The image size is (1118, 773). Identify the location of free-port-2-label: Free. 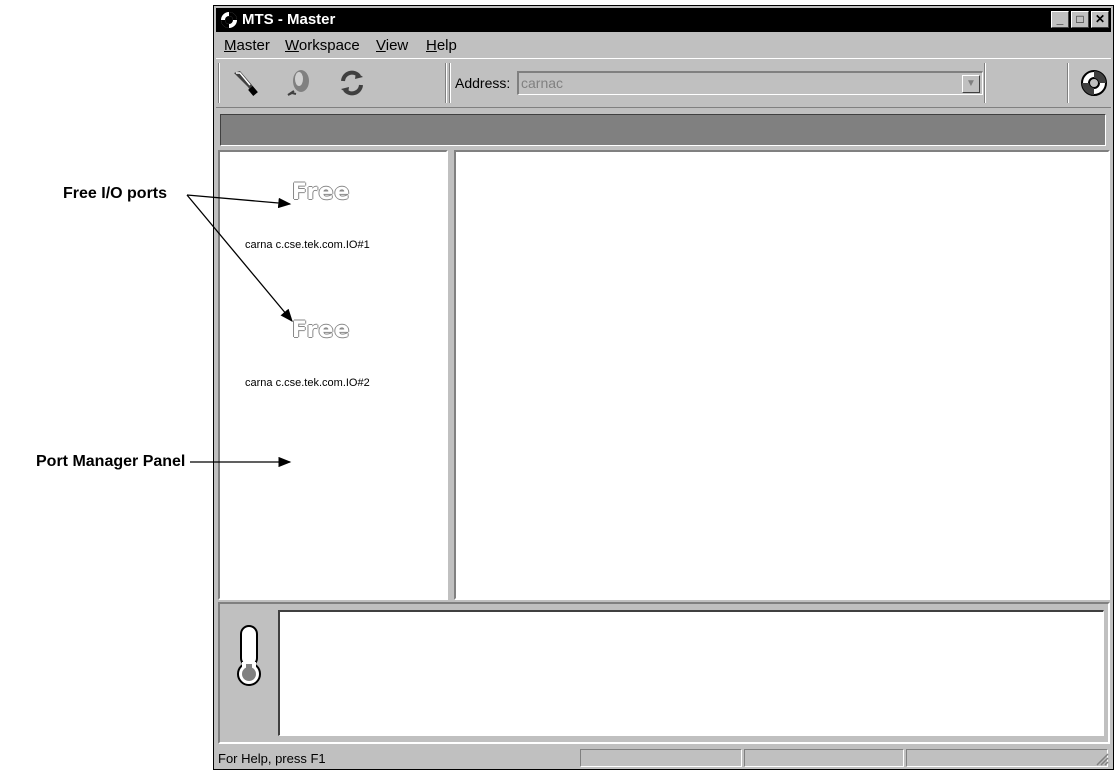
(321, 330).